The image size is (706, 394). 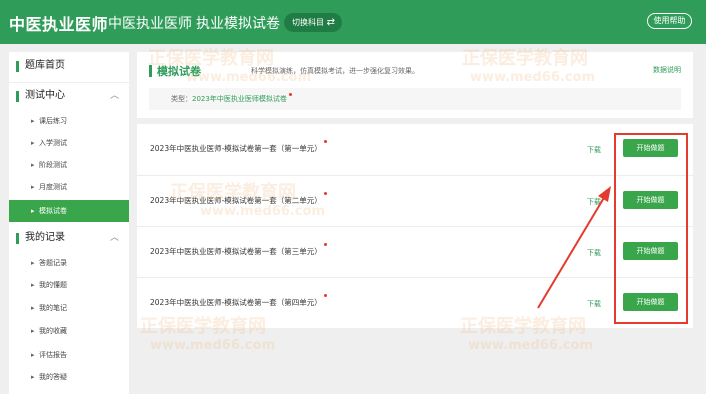 I want to click on sidebar-item-label: 我的笔记, so click(x=53, y=308).